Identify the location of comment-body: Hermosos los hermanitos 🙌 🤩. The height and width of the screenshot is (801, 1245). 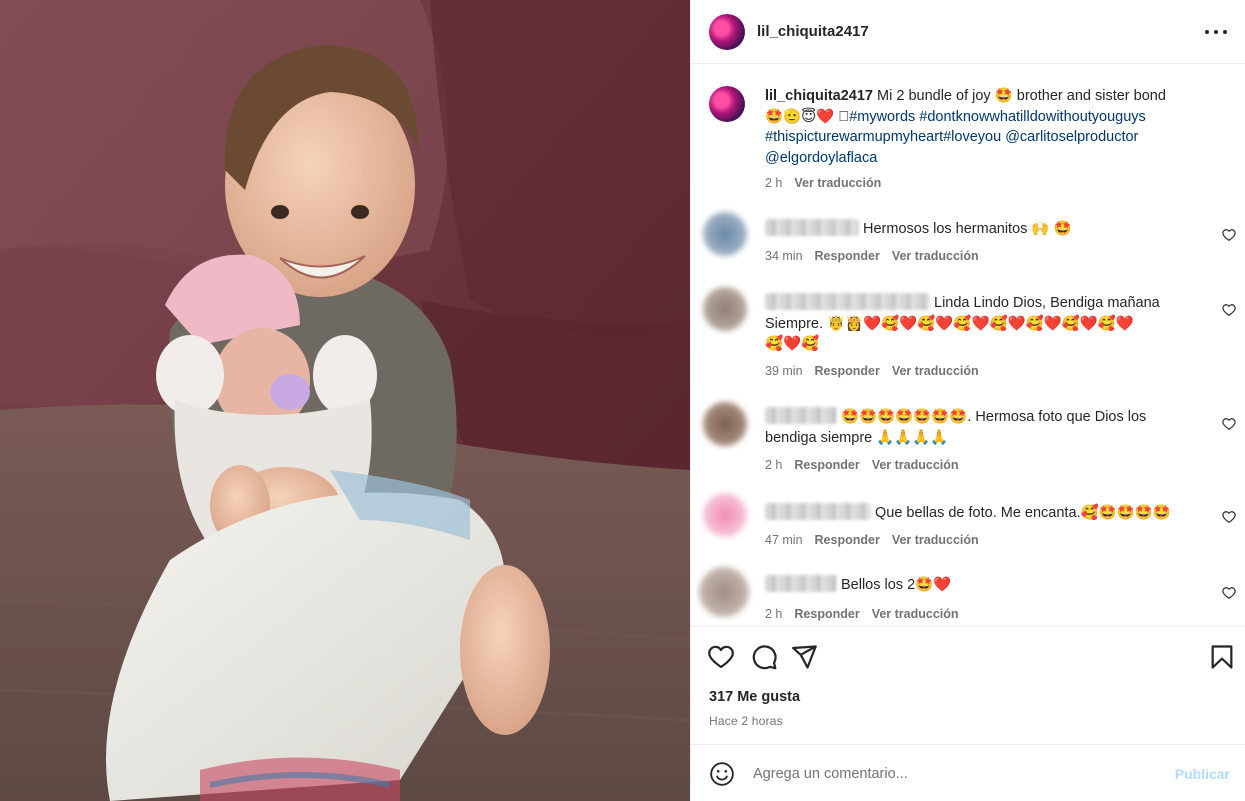
(967, 229).